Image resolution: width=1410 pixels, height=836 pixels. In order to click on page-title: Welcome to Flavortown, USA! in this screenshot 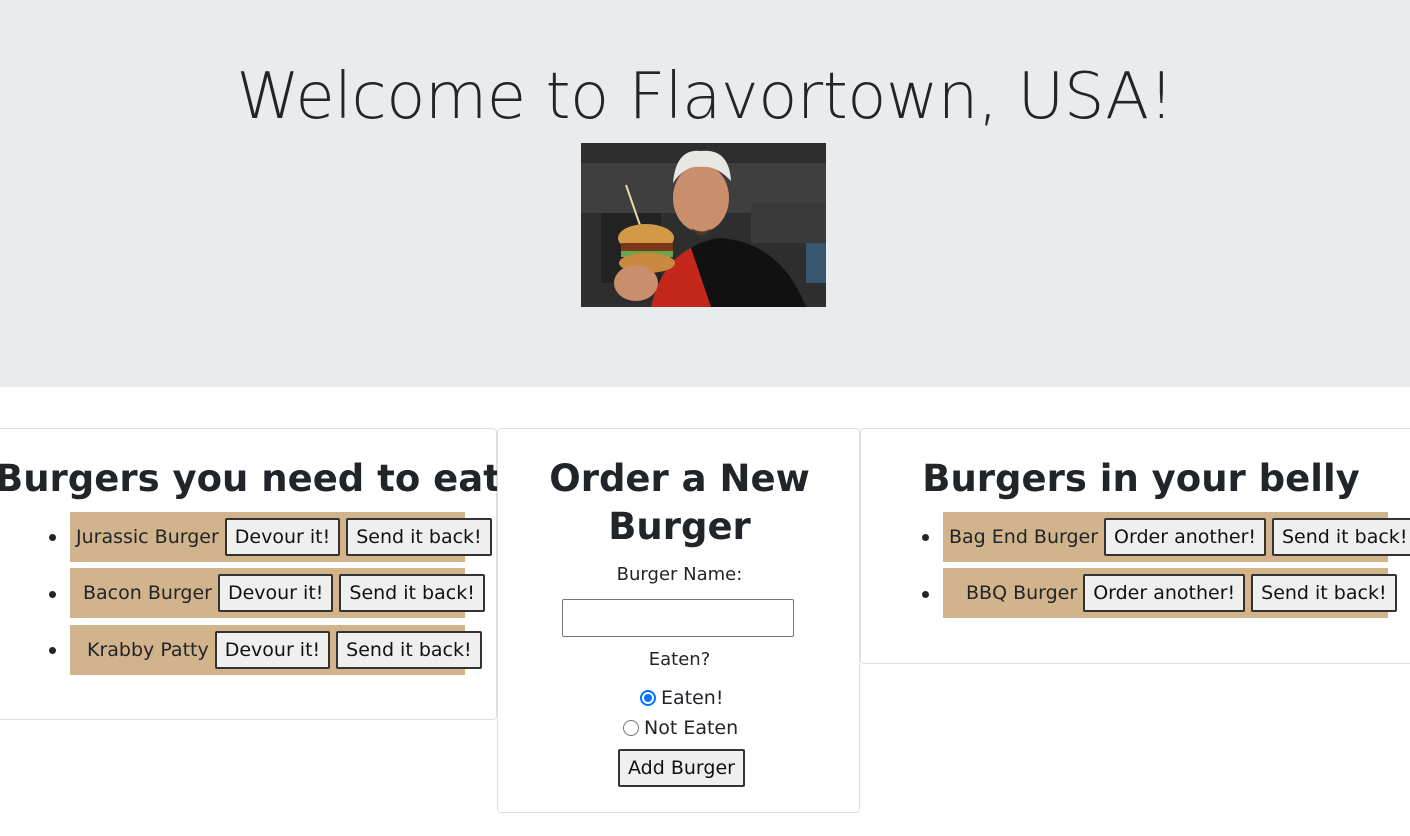, I will do `click(705, 97)`.